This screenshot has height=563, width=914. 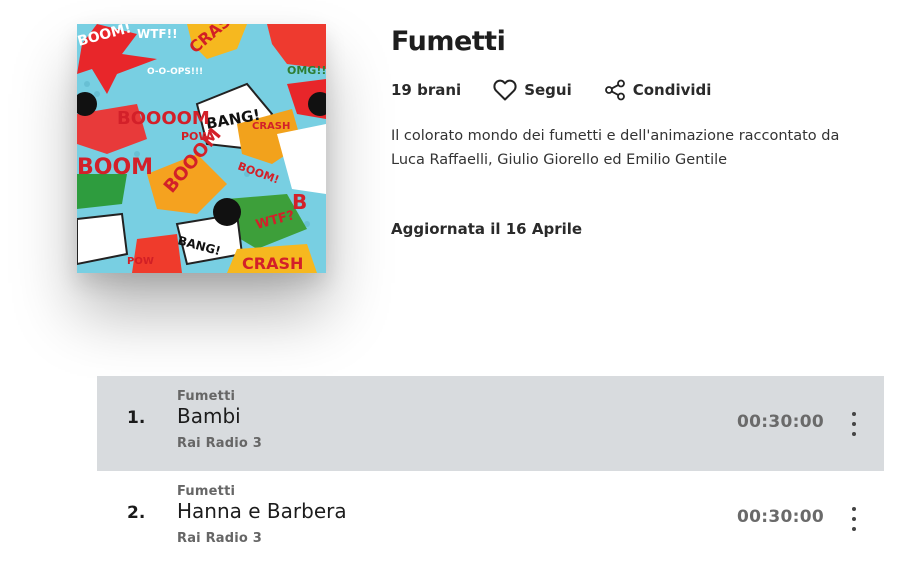 What do you see at coordinates (140, 261) in the screenshot?
I see `svg-text: POW` at bounding box center [140, 261].